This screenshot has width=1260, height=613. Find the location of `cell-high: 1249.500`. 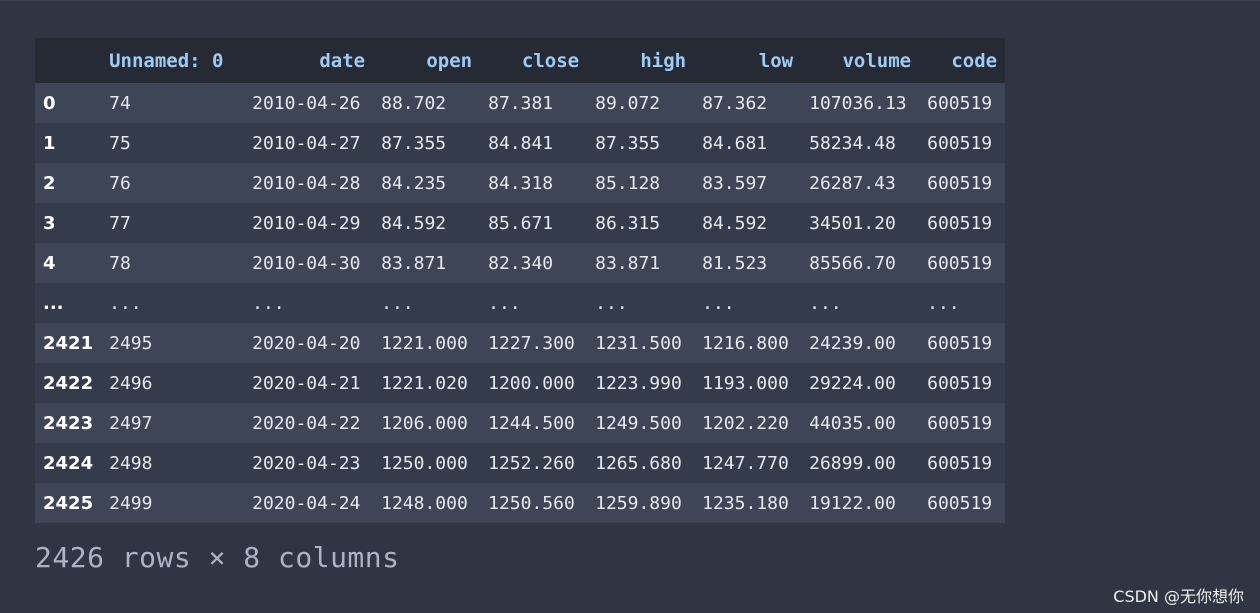

cell-high: 1249.500 is located at coordinates (638, 423).